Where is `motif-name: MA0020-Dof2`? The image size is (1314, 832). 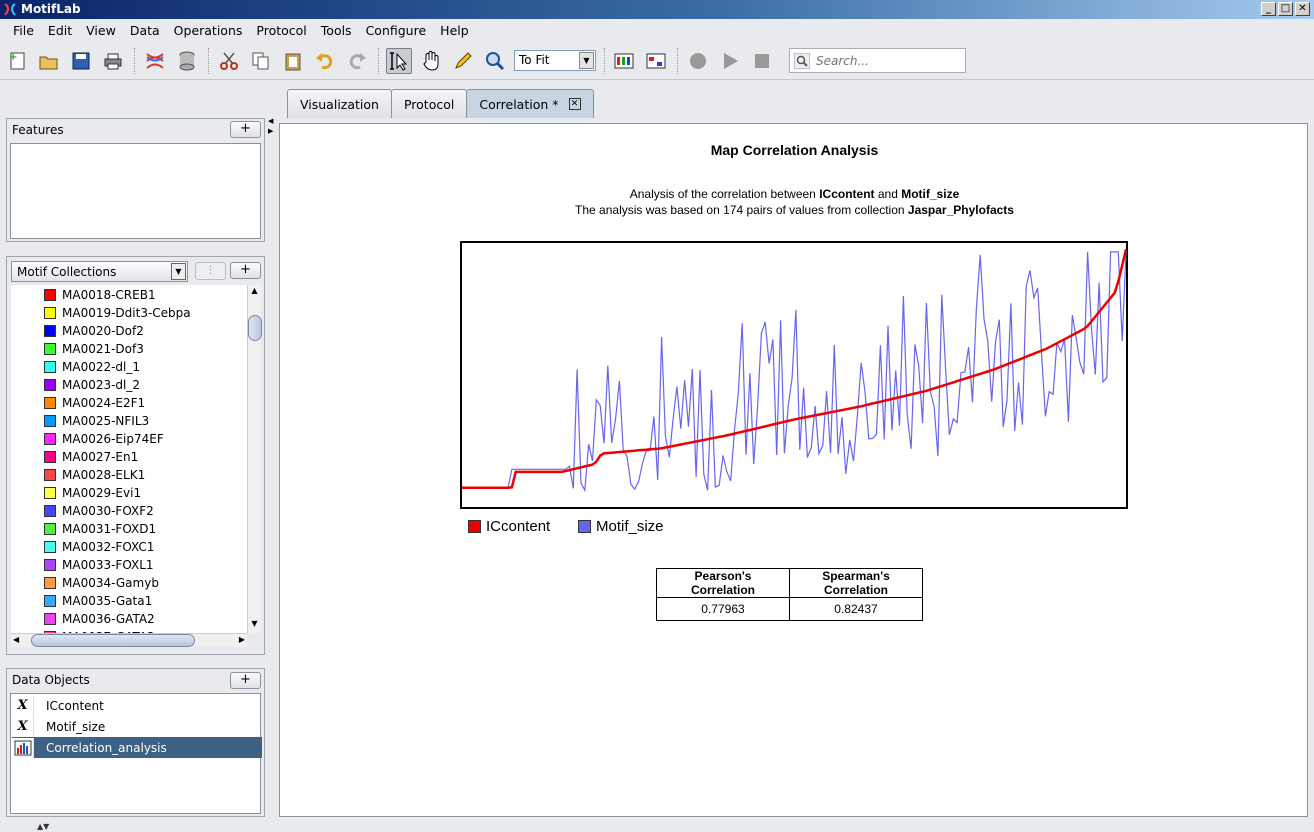
motif-name: MA0020-Dof2 is located at coordinates (103, 331).